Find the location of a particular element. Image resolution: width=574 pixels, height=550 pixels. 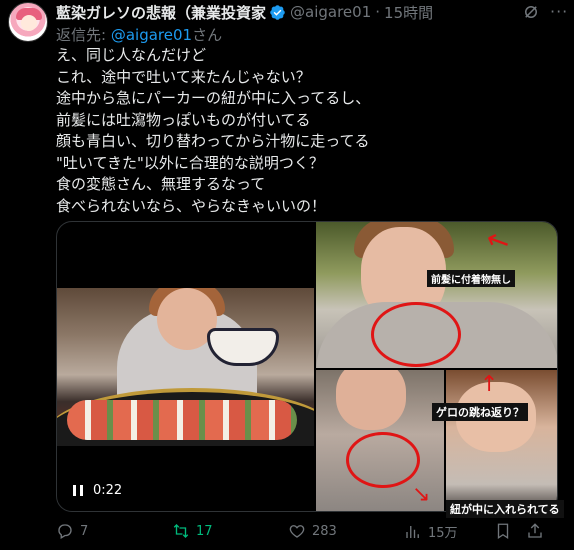

like-button: 283 is located at coordinates (312, 531).